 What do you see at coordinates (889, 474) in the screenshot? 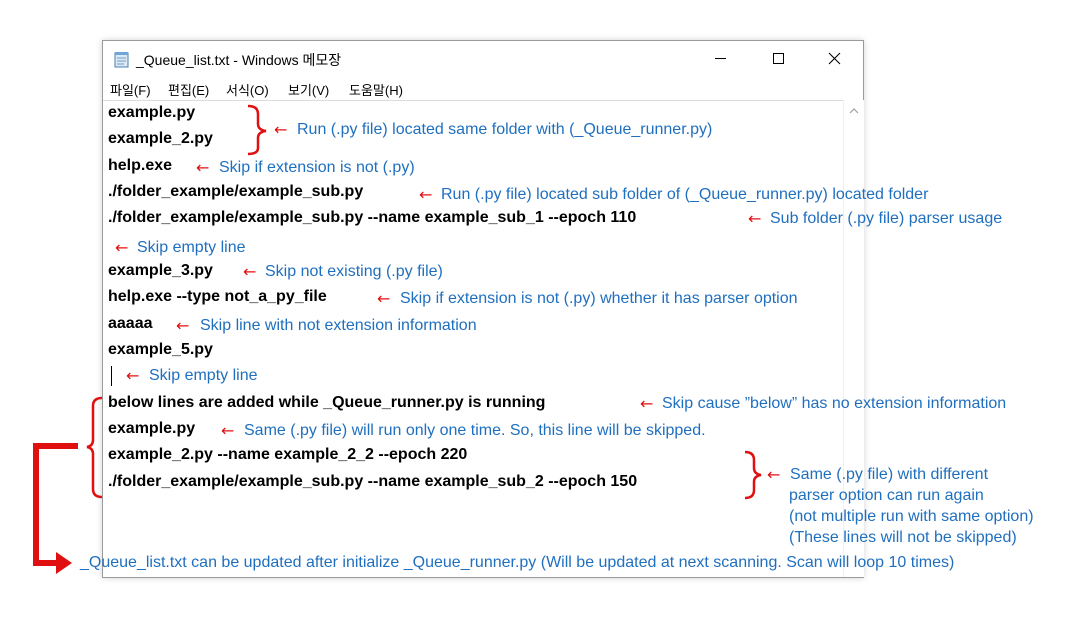
I see `annotation: Same (.py file) with different` at bounding box center [889, 474].